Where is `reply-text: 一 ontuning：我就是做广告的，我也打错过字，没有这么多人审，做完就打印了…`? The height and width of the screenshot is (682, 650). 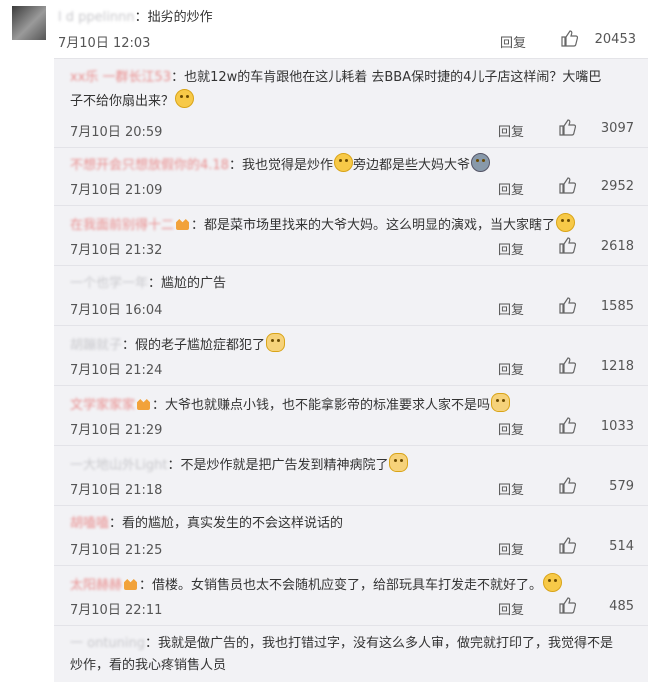
reply-text: 一 ontuning：我就是做广告的，我也打错过字，没有这么多人审，做完就打印了… is located at coordinates (341, 644).